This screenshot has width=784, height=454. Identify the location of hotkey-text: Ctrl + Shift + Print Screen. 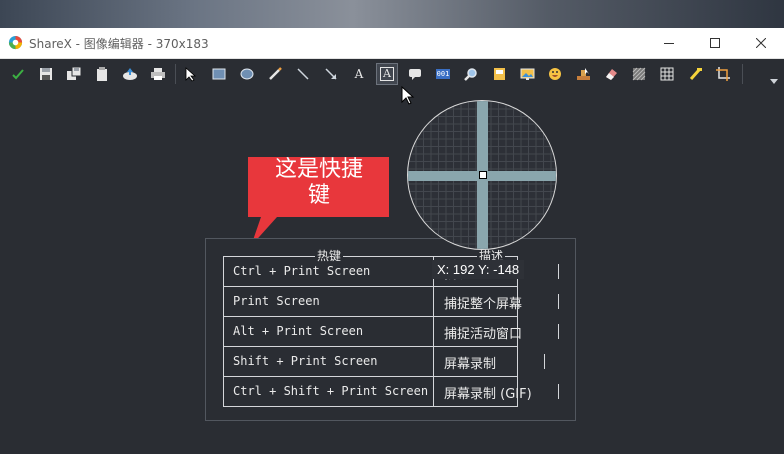
(331, 391).